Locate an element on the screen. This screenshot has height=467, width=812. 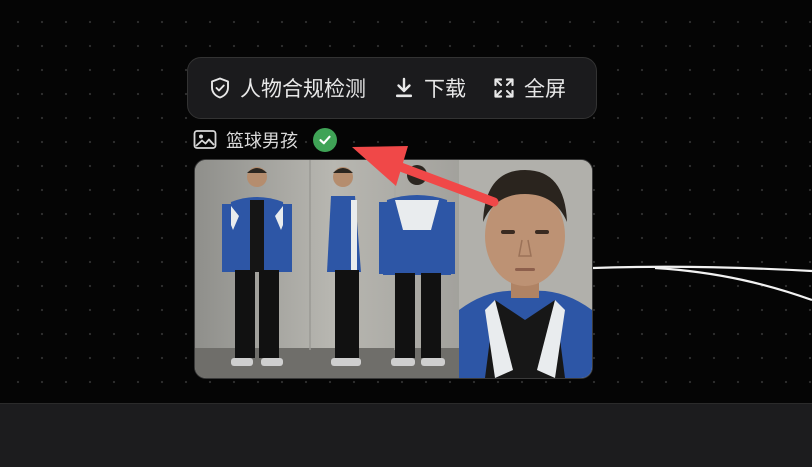
fullscreen-button: 全屏 is located at coordinates (529, 88).